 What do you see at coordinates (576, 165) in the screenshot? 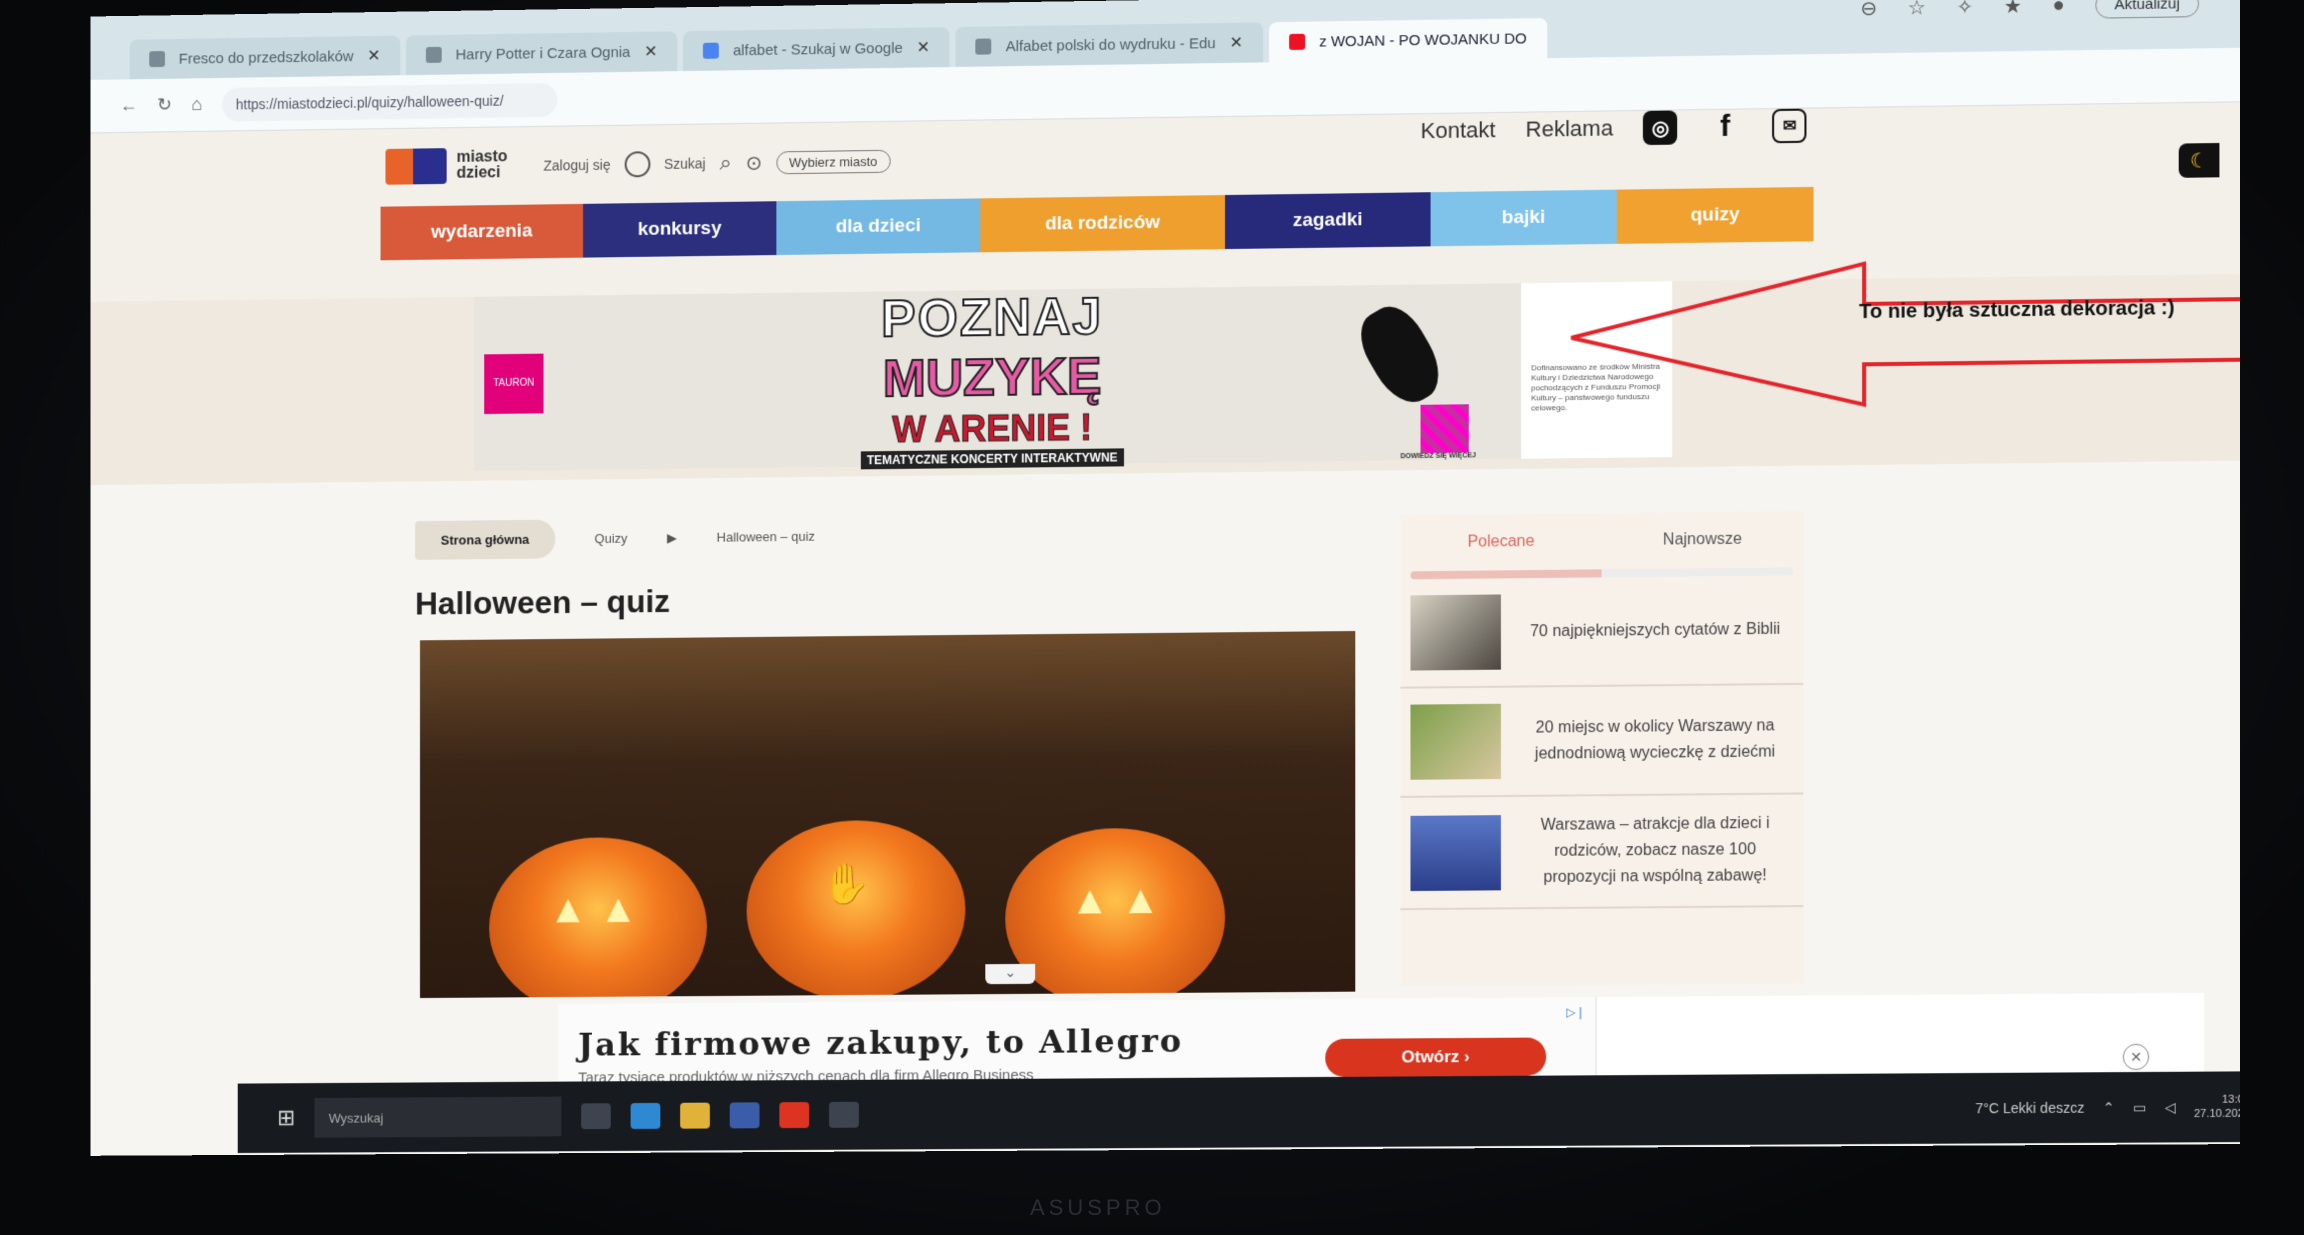
I see `login-link: Zaloguj się` at bounding box center [576, 165].